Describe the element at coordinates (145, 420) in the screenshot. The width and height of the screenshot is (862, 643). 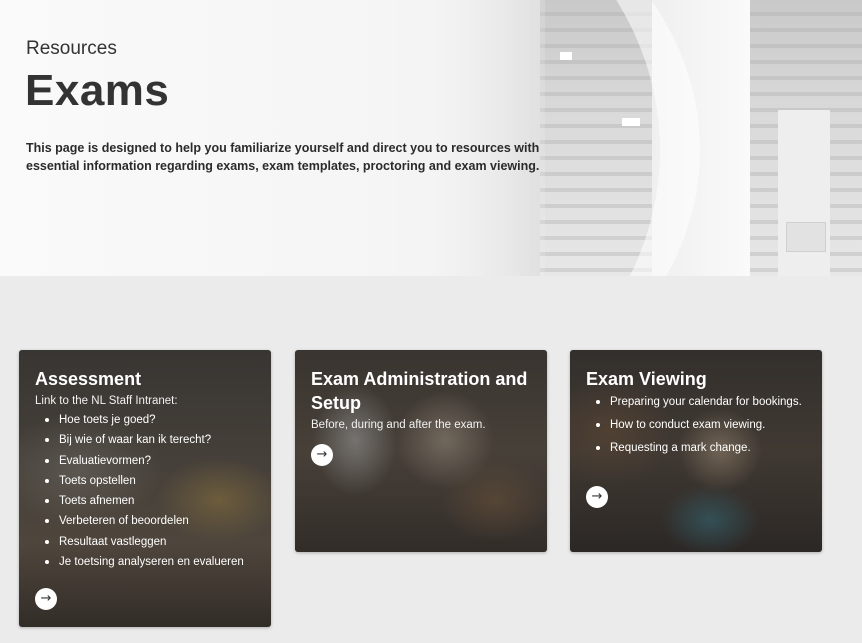
I see `card-link-item: Hoe toets je goed?` at that location.